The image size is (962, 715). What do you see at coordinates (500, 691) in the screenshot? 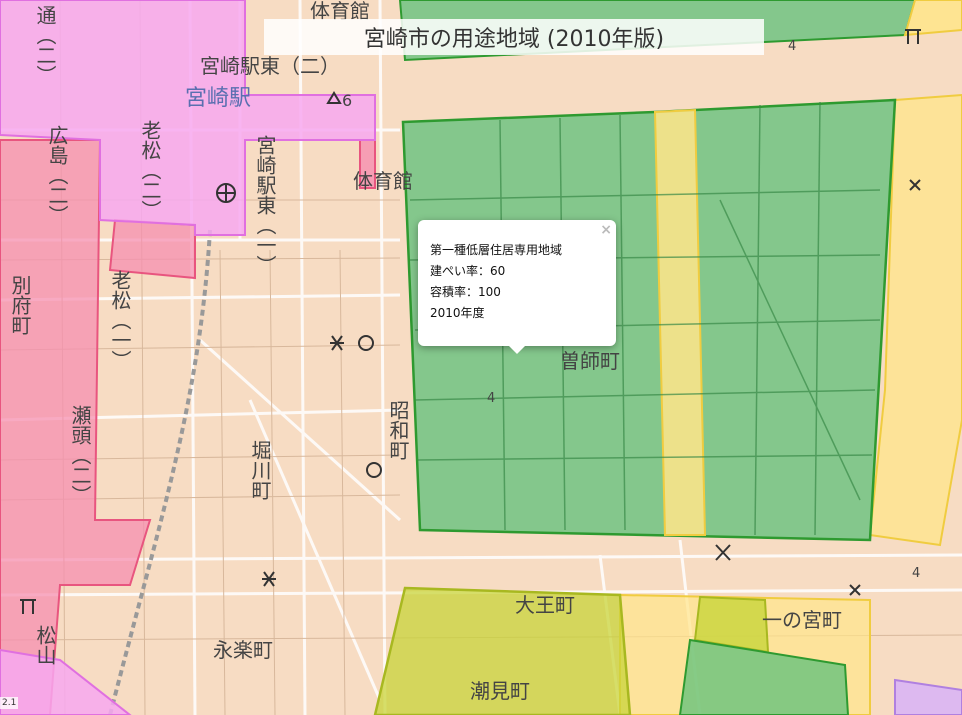
I see `label-shiomi: 潮見町` at bounding box center [500, 691].